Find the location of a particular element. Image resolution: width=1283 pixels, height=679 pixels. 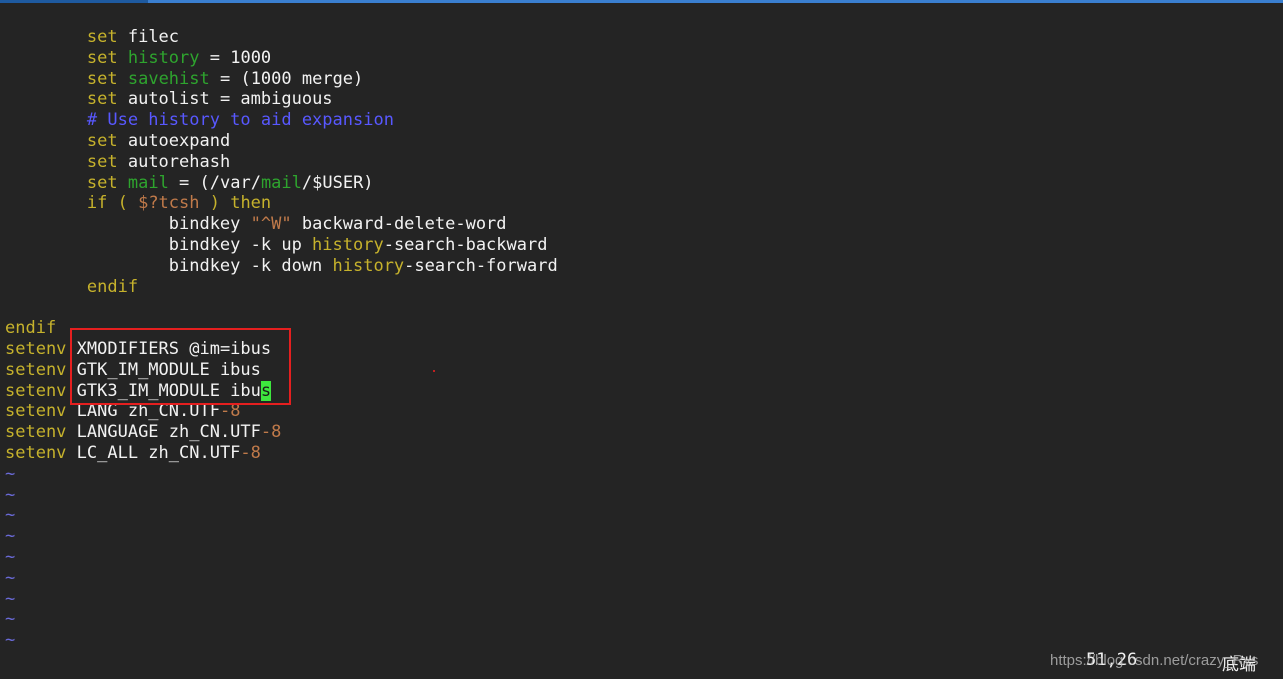

code-text: filec is located at coordinates (148, 37).